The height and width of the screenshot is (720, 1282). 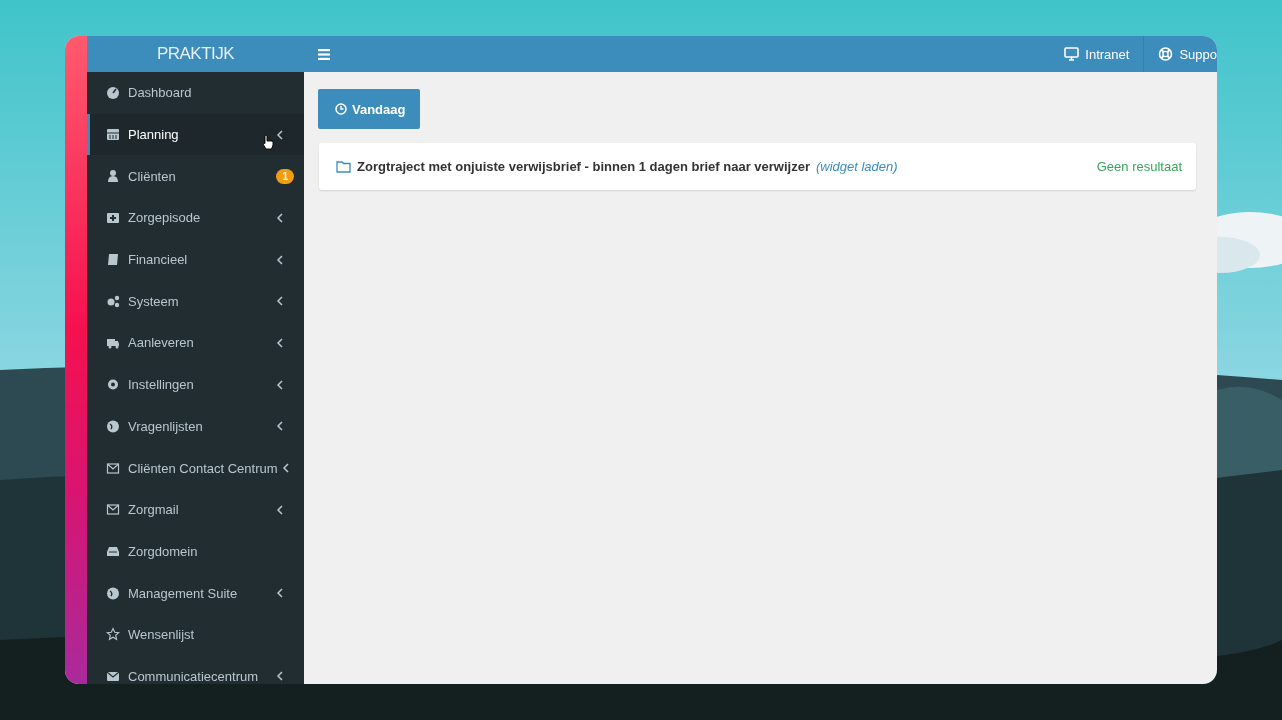 I want to click on calendar-icon, so click(x=113, y=135).